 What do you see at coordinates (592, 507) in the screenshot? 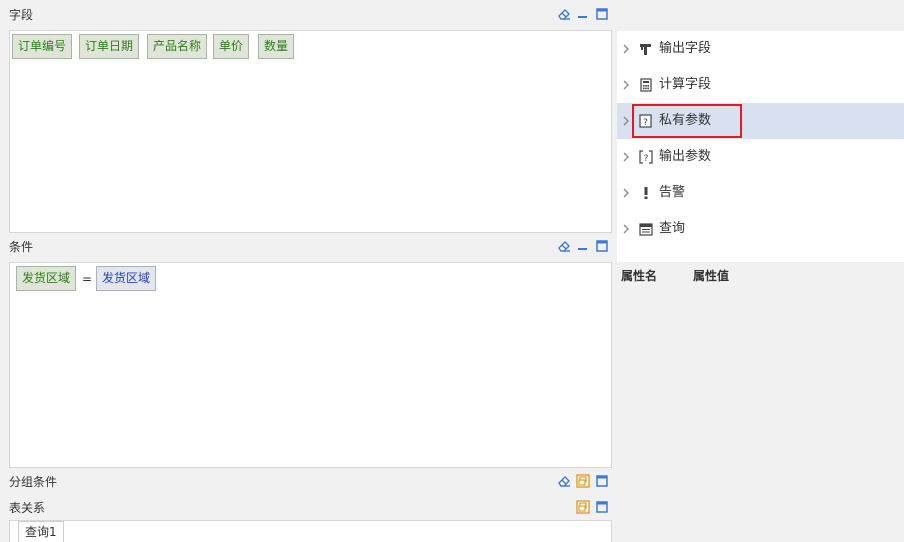
I see `relations-tools` at bounding box center [592, 507].